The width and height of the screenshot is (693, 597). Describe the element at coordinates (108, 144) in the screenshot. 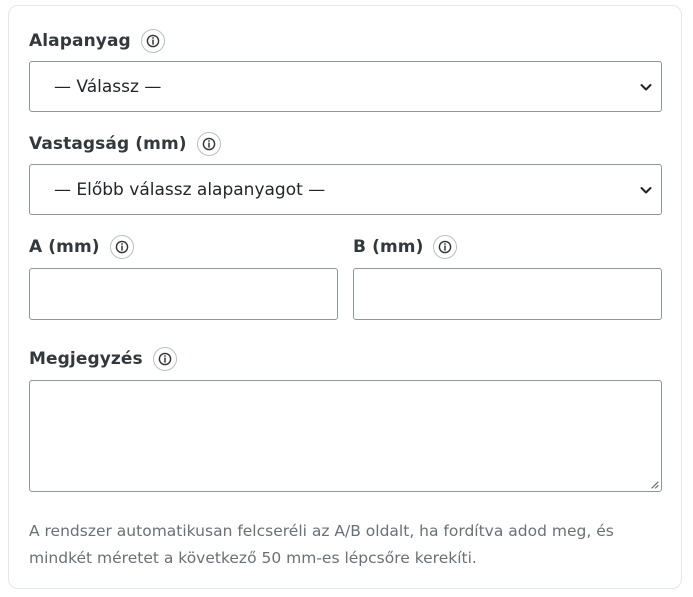

I see `thickness-label: Vastagság (mm)` at that location.